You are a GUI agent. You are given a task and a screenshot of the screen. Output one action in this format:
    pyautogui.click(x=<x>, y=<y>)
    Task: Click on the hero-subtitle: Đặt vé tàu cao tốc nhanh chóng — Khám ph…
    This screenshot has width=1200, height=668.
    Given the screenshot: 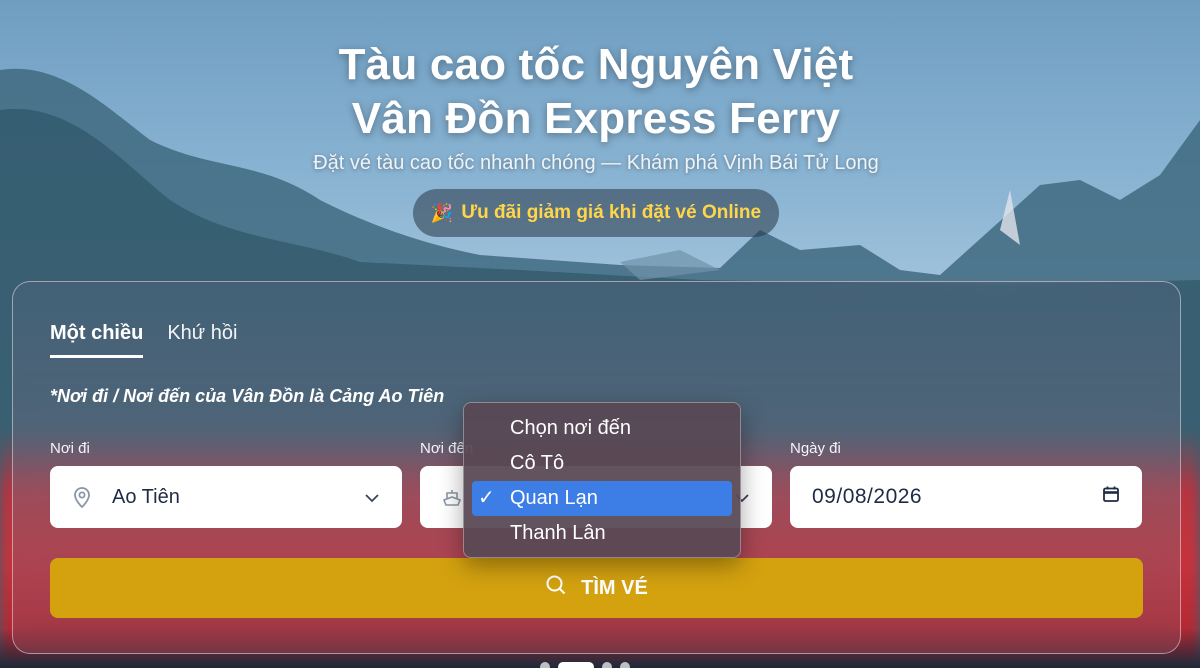 What is the action you would take?
    pyautogui.click(x=596, y=163)
    